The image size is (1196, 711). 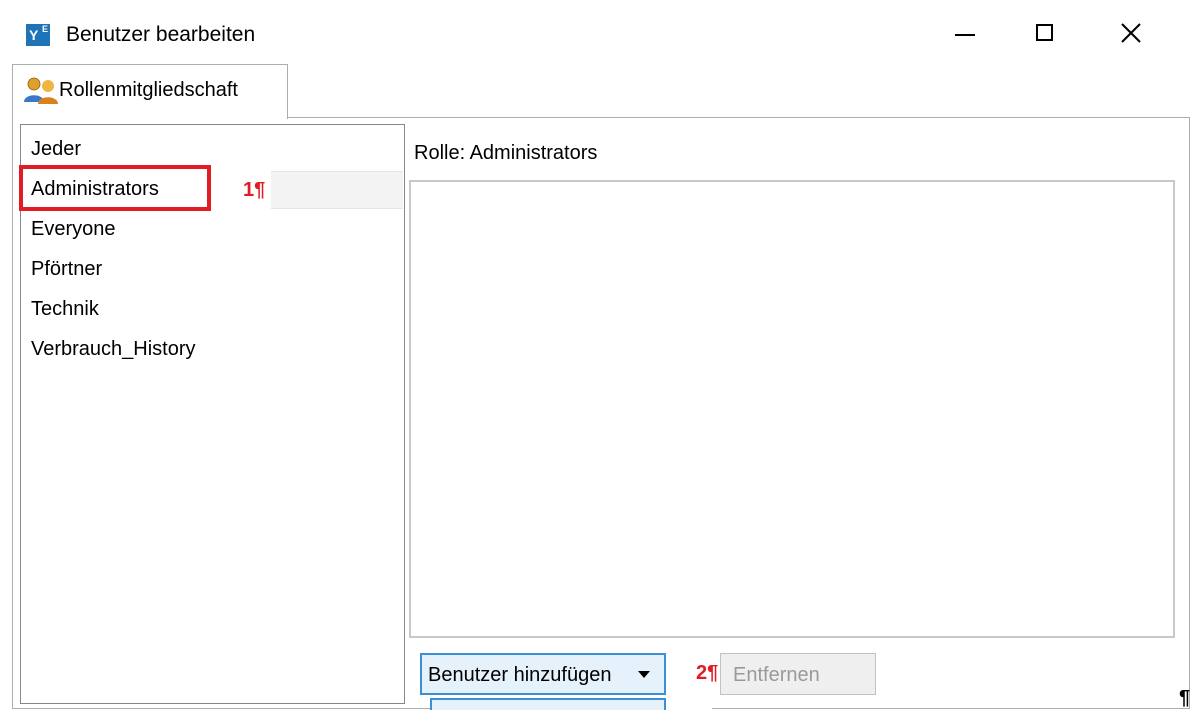 I want to click on role-item-verbrauch-history: Verbrauch_History, so click(x=113, y=349).